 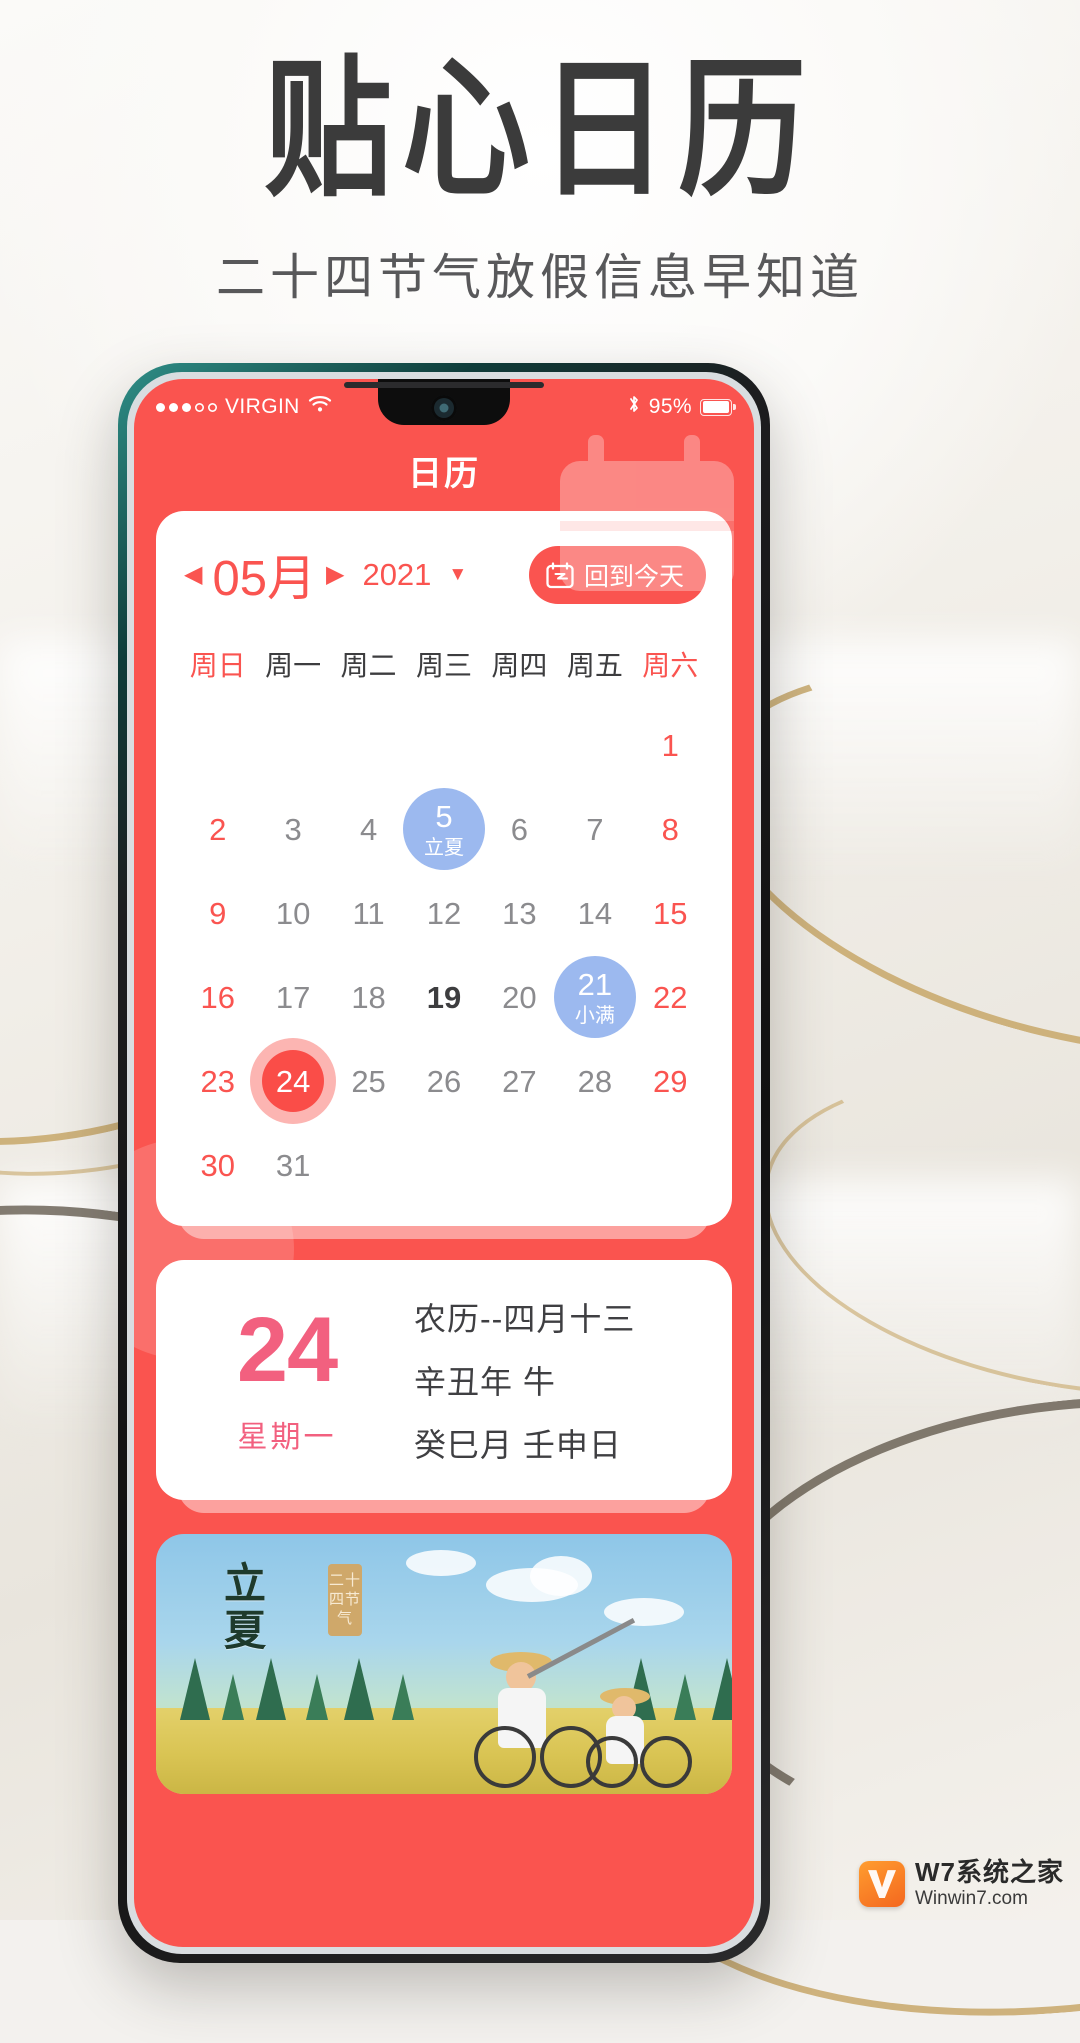 I want to click on detail-lunar-line: 癸巳月 壬申日, so click(x=518, y=1445).